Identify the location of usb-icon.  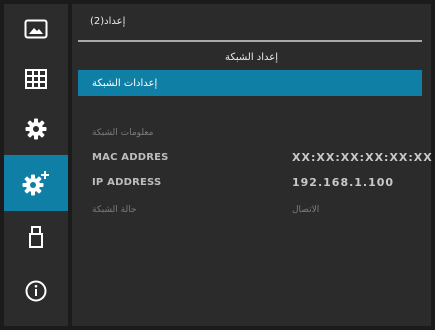
(36, 237).